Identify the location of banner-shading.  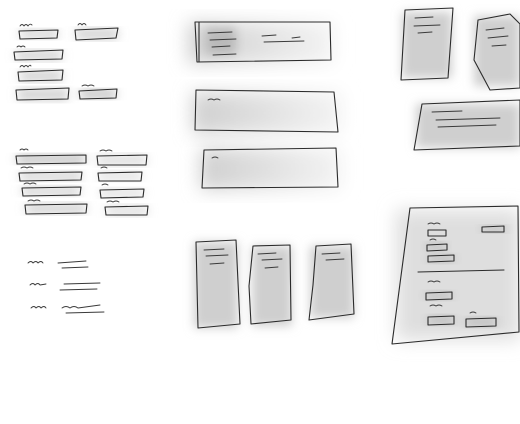
(265, 106).